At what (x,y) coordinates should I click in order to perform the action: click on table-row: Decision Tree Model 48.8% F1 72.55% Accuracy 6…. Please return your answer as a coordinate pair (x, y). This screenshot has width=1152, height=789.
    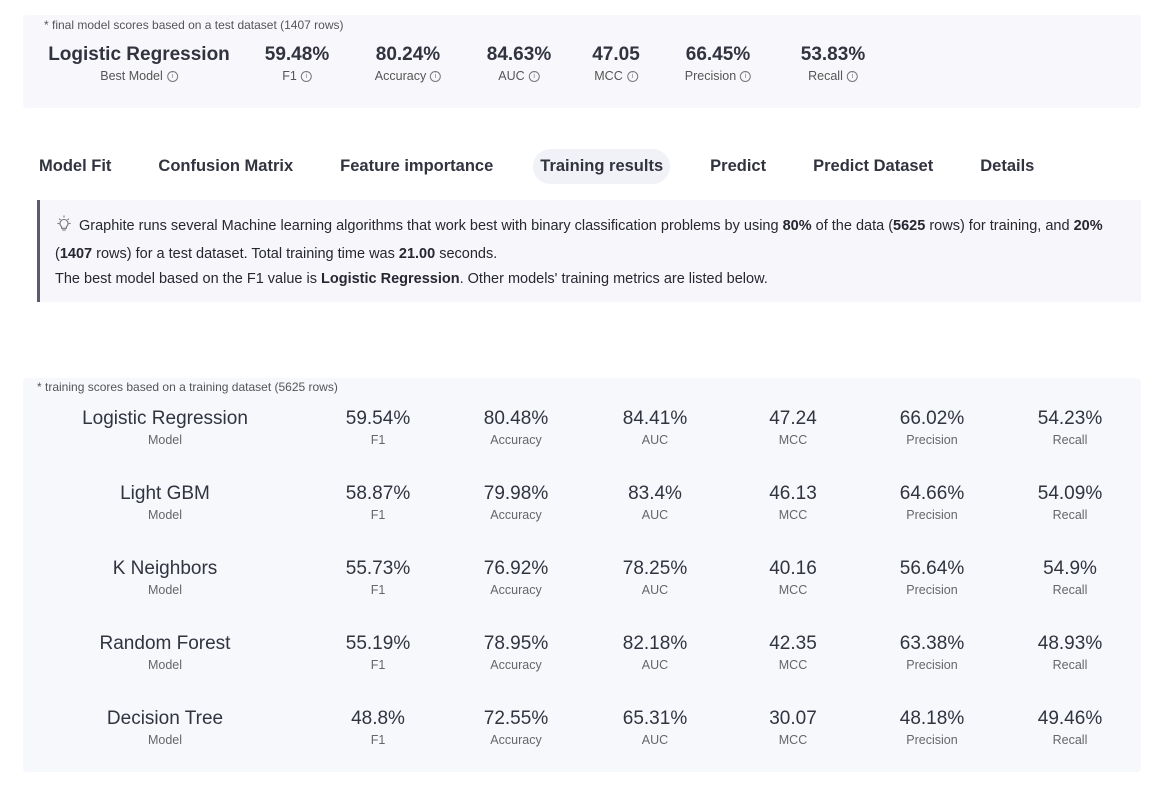
    Looking at the image, I should click on (582, 732).